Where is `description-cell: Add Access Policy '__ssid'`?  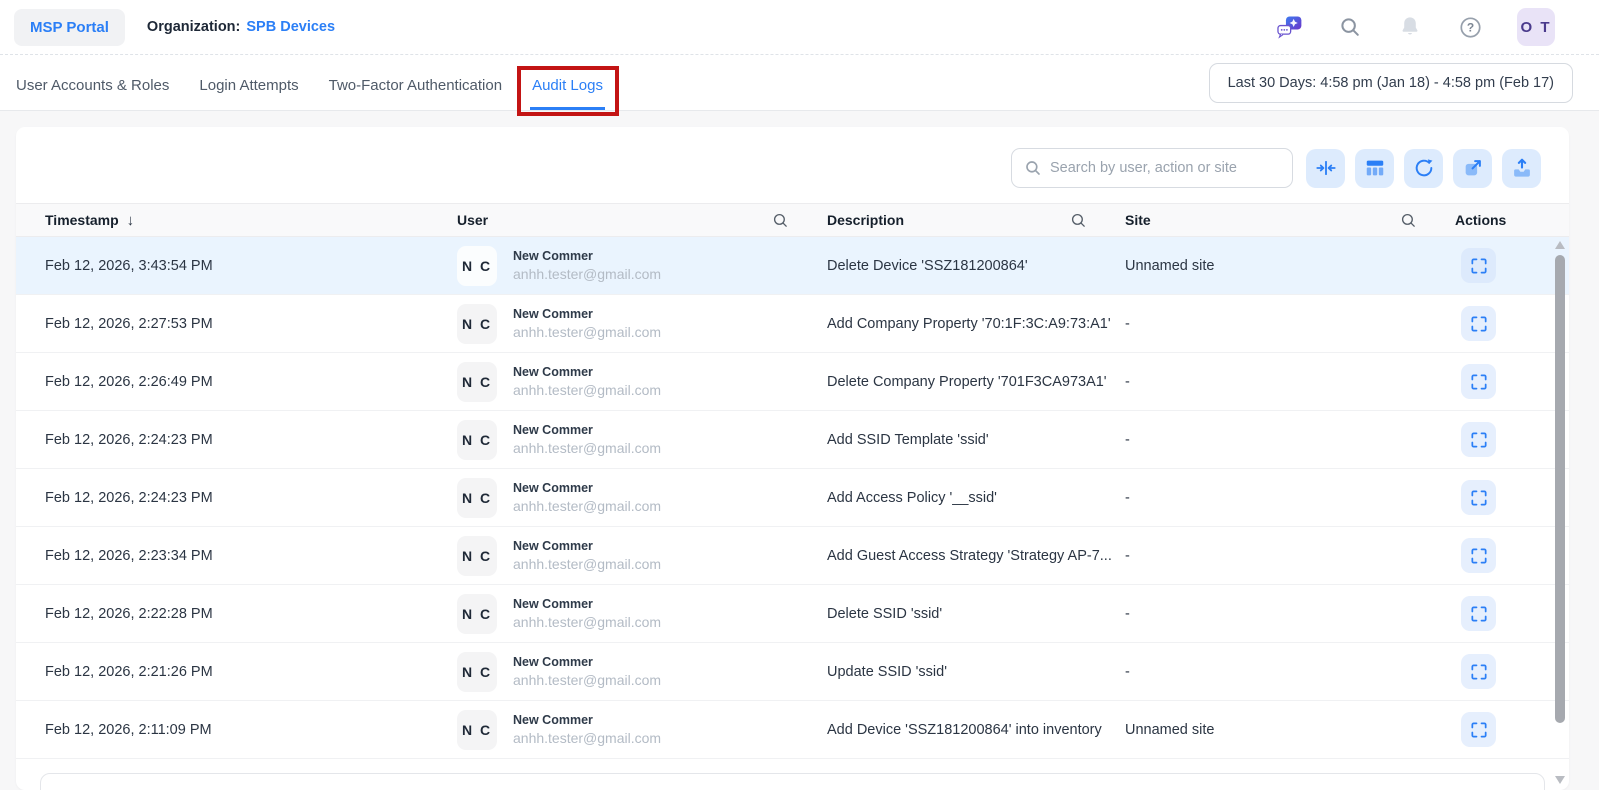 description-cell: Add Access Policy '__ssid' is located at coordinates (976, 498).